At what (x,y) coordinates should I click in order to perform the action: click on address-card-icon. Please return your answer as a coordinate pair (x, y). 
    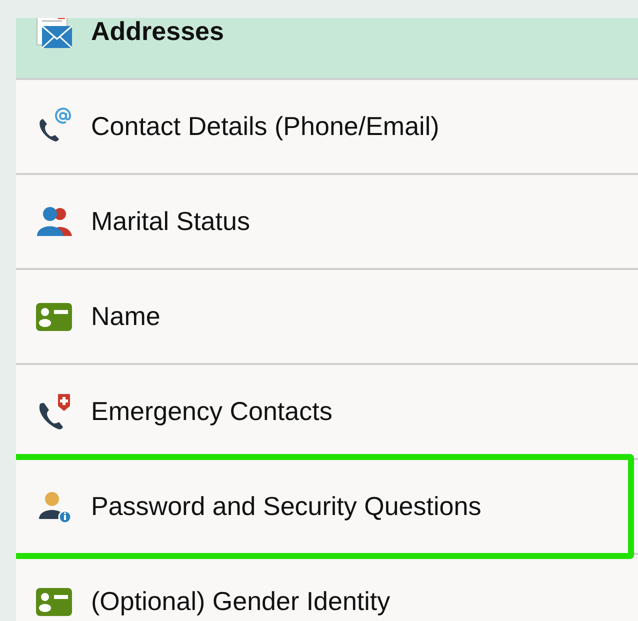
    Looking at the image, I should click on (54, 35).